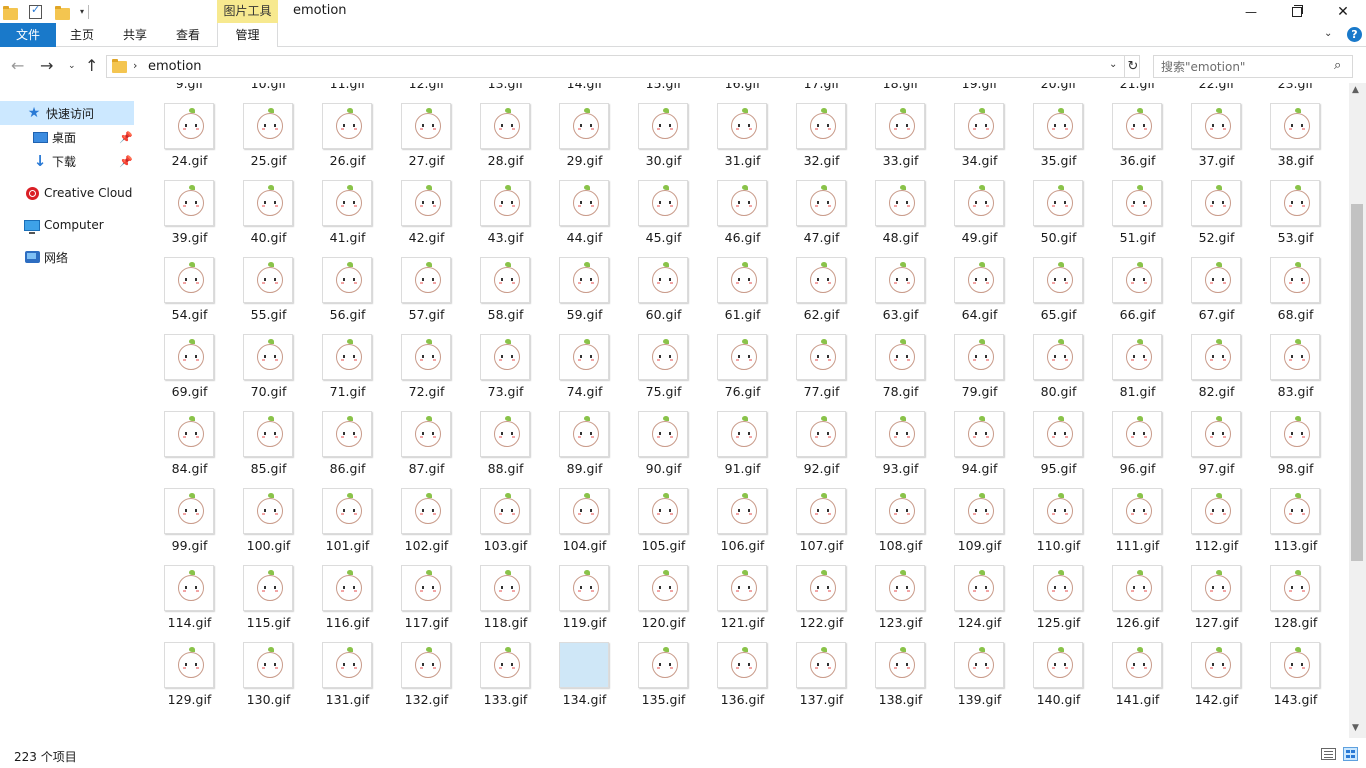 The height and width of the screenshot is (768, 1366). I want to click on file-item: 37.gif, so click(1216, 141).